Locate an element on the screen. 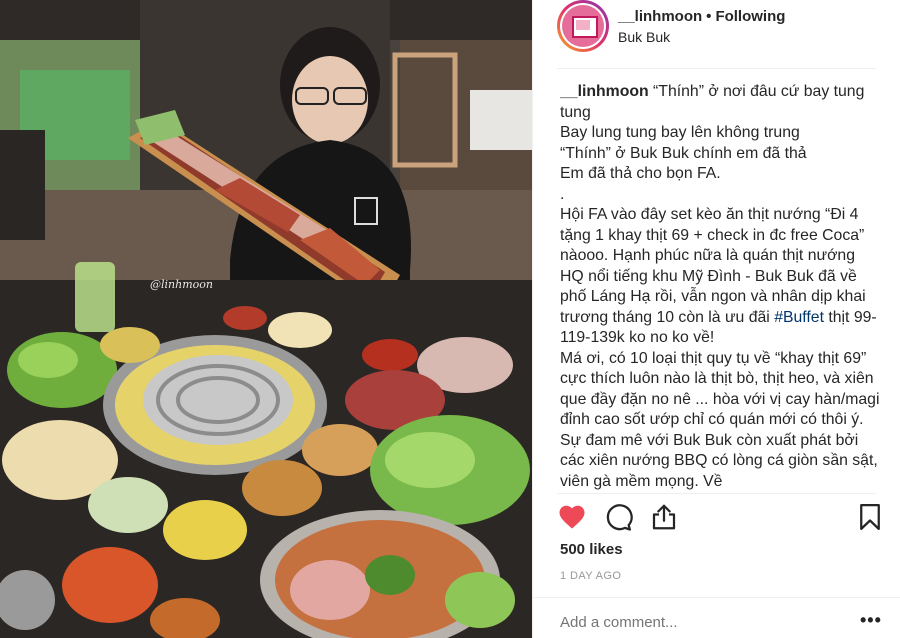 The width and height of the screenshot is (900, 638). save-button is located at coordinates (870, 517).